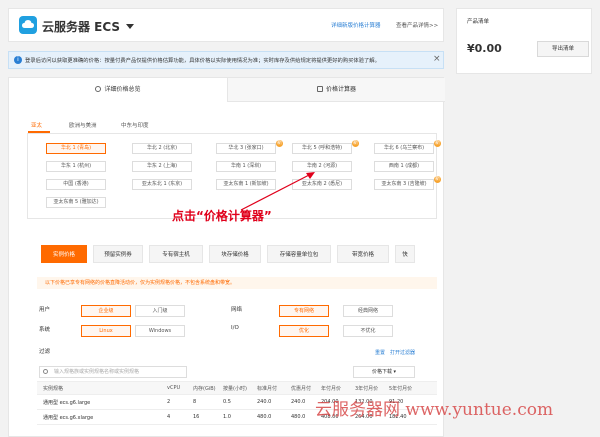 The width and height of the screenshot is (600, 437). Describe the element at coordinates (402, 352) in the screenshot. I see `open-filter-link: 打开过滤器` at that location.